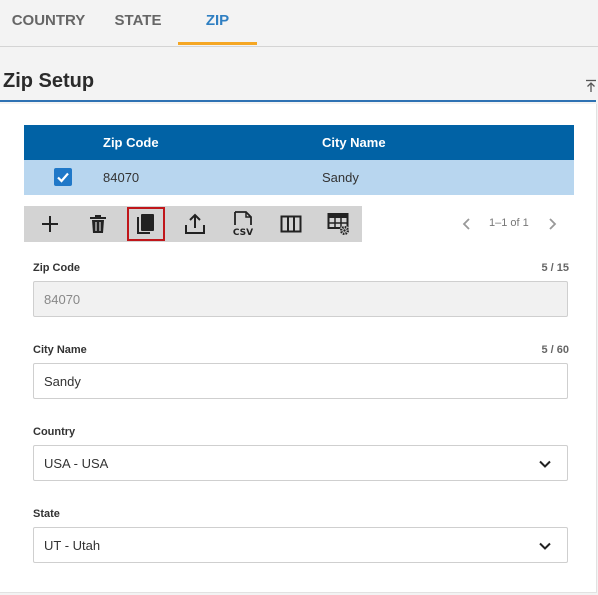  I want to click on grid-toolbar: CSV, so click(193, 224).